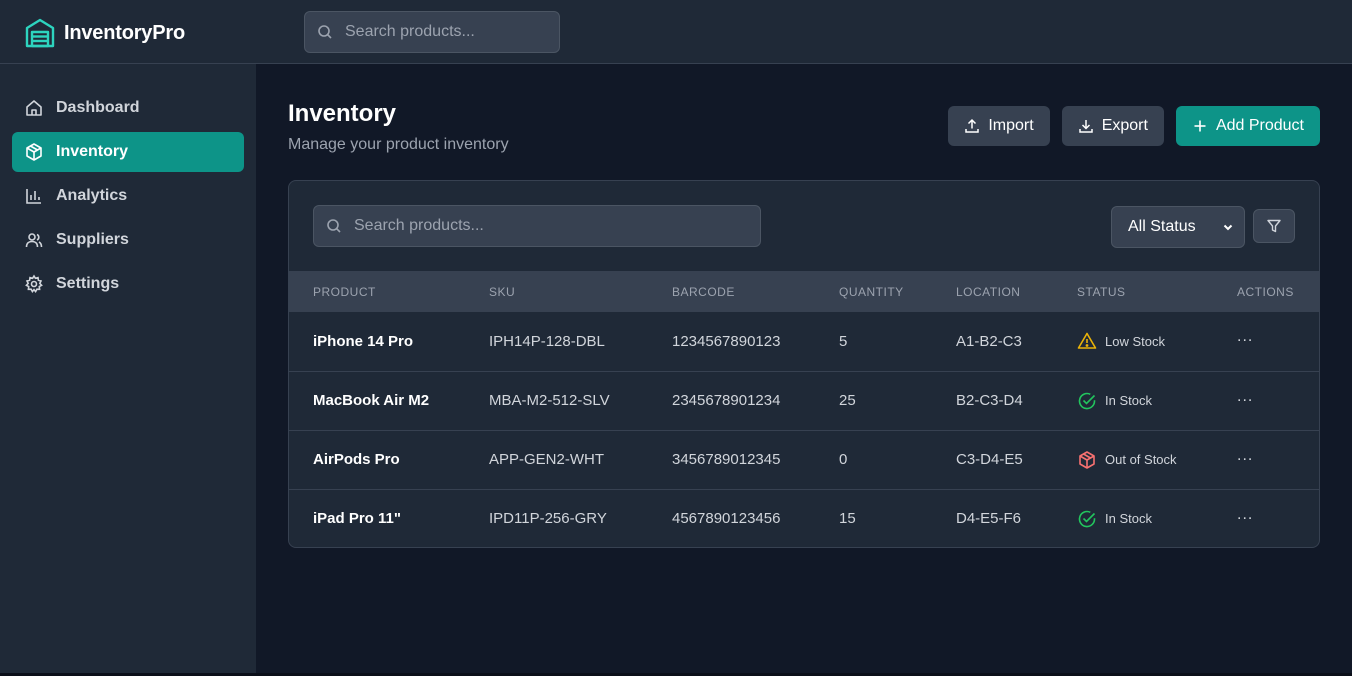 This screenshot has width=1352, height=676. What do you see at coordinates (549, 400) in the screenshot?
I see `sku-cell: MBA-M2-512-SLV` at bounding box center [549, 400].